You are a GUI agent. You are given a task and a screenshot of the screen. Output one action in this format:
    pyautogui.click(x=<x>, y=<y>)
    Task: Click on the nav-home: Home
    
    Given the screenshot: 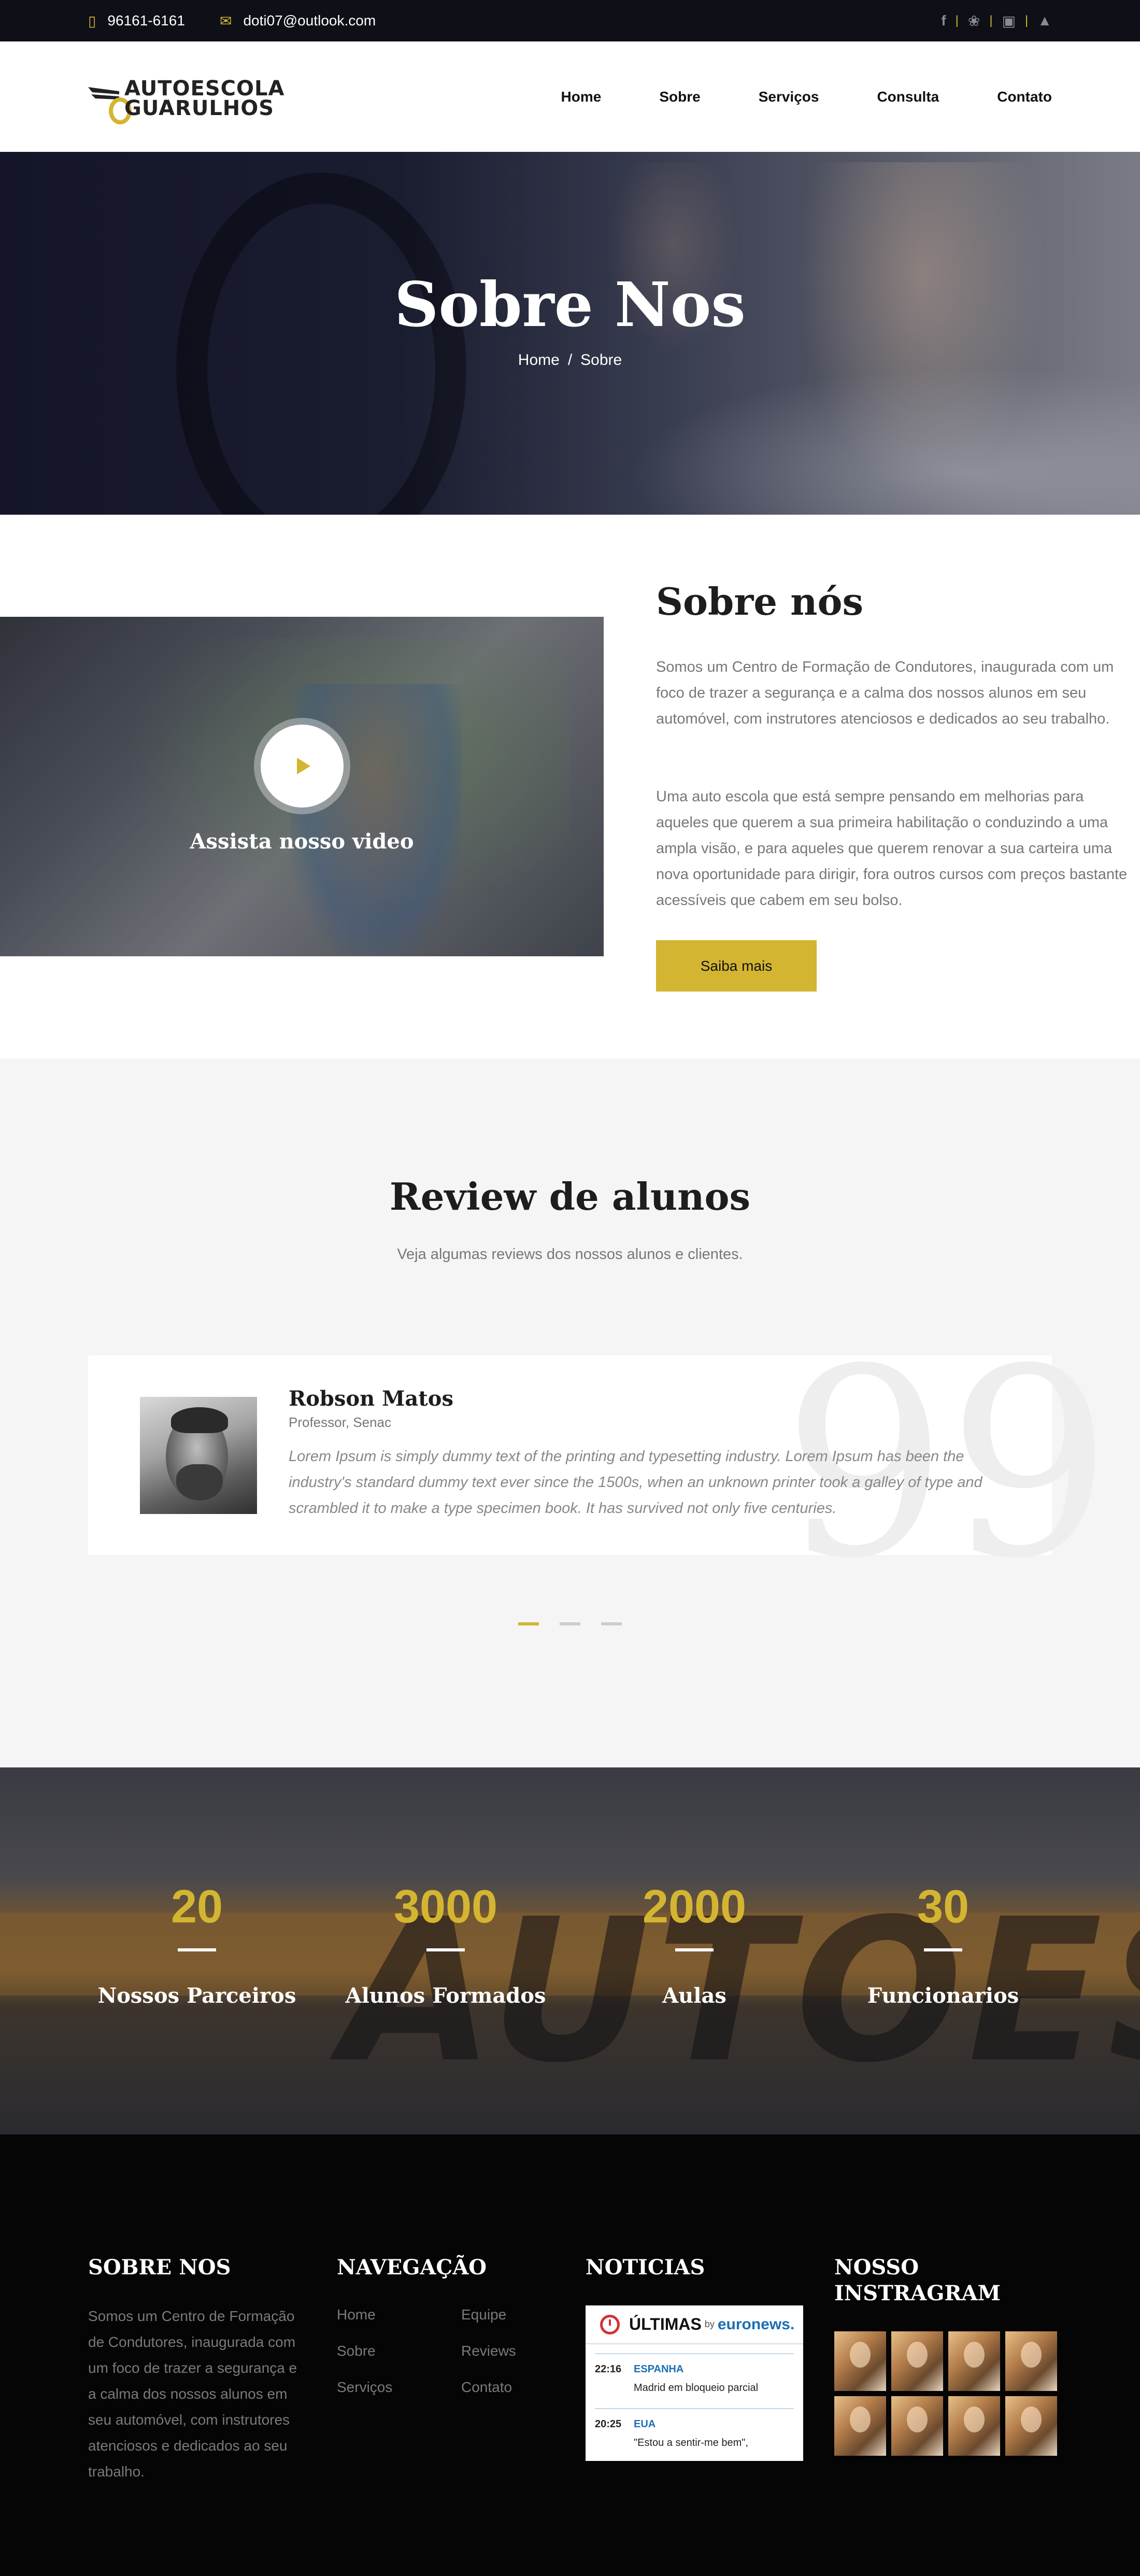 What is the action you would take?
    pyautogui.click(x=581, y=97)
    